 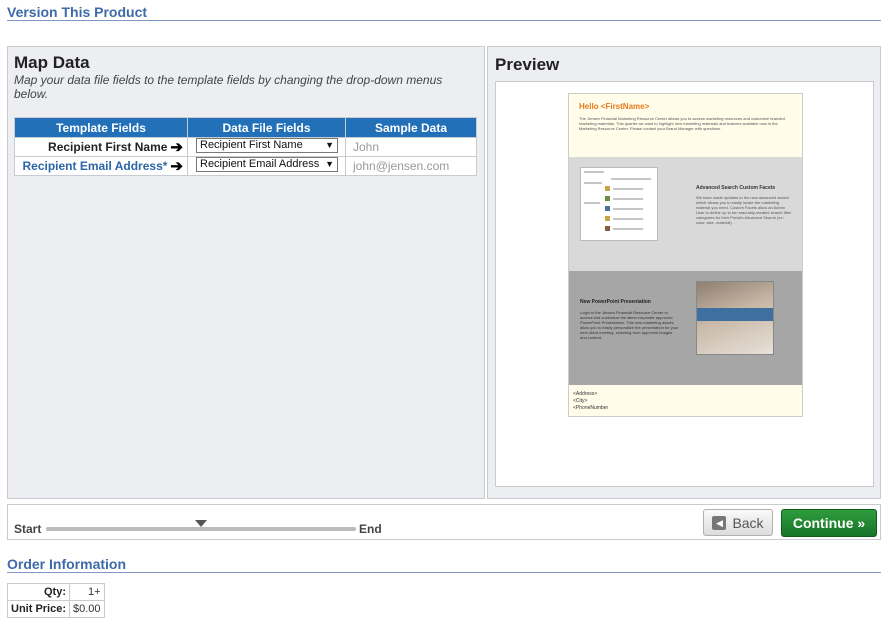 I want to click on table-row: Unit Price: $0.00, so click(x=56, y=609).